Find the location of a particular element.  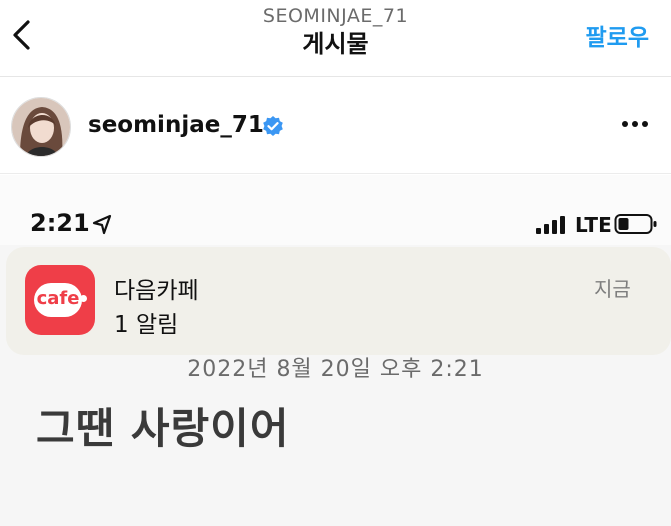

post-header: SEOMINJAE_71 게시물 팔로우 is located at coordinates (335, 38).